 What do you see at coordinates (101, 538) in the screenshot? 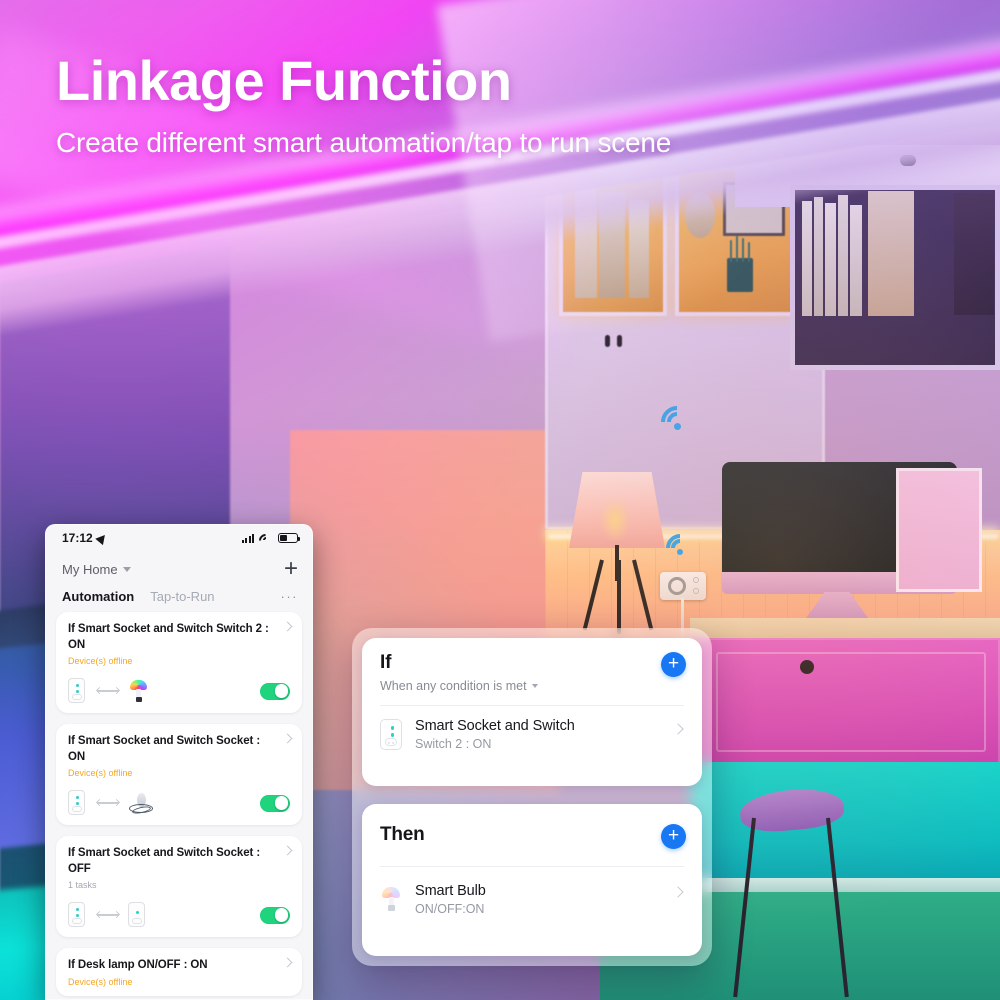
I see `location-arrow-icon` at bounding box center [101, 538].